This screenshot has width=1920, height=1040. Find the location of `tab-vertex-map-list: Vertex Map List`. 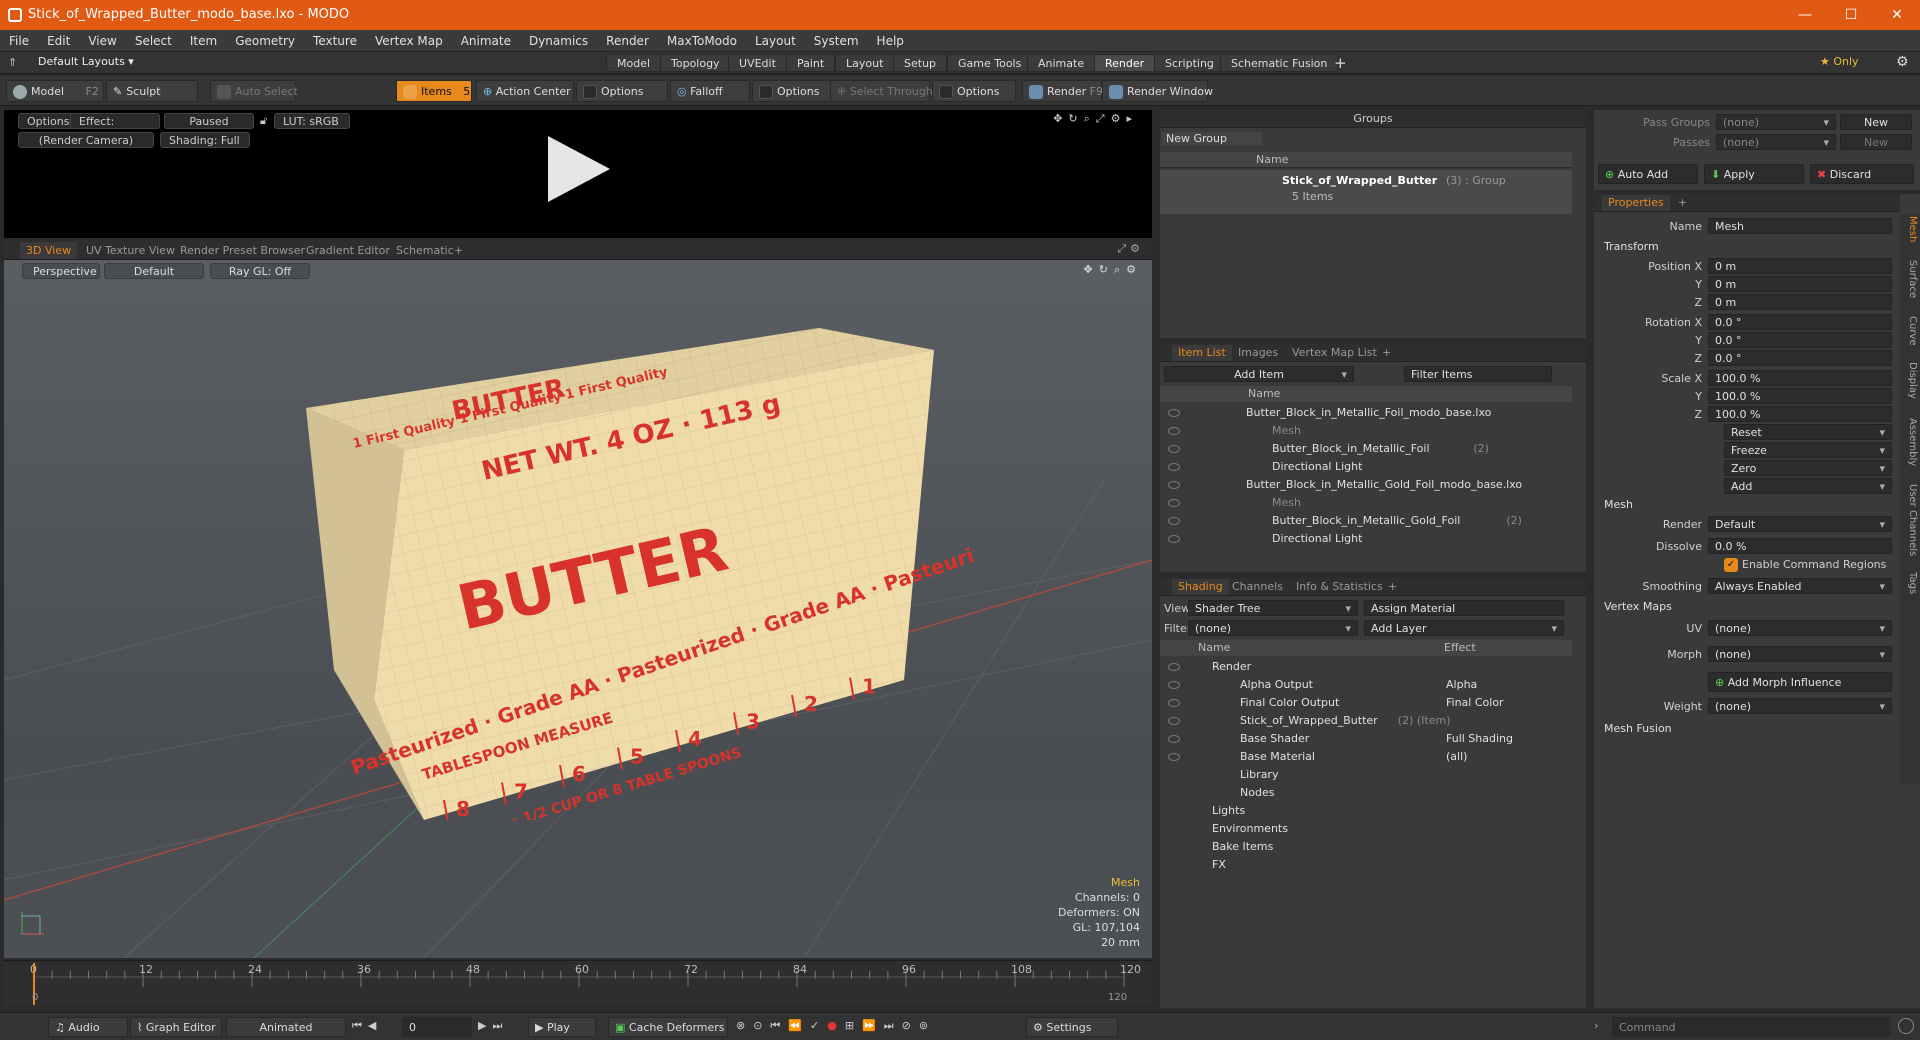

tab-vertex-map-list: Vertex Map List is located at coordinates (1334, 353).